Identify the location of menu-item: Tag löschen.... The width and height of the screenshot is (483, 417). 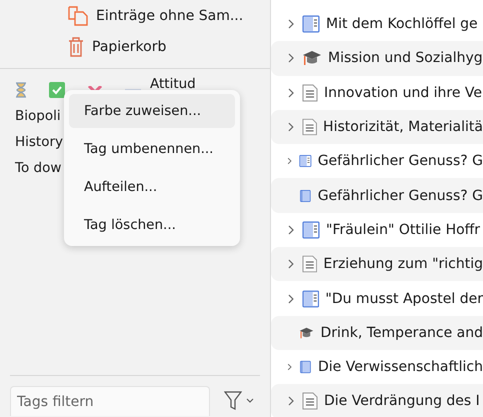
(152, 225).